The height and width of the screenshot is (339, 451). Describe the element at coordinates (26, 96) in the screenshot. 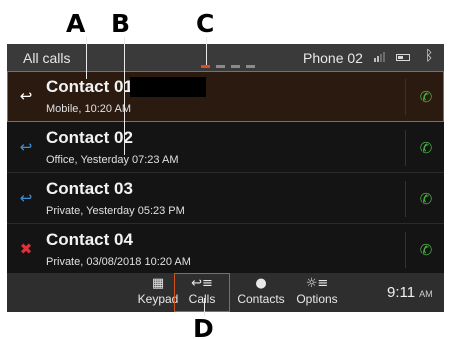

I see `call-outgoing-icon: ↩` at that location.